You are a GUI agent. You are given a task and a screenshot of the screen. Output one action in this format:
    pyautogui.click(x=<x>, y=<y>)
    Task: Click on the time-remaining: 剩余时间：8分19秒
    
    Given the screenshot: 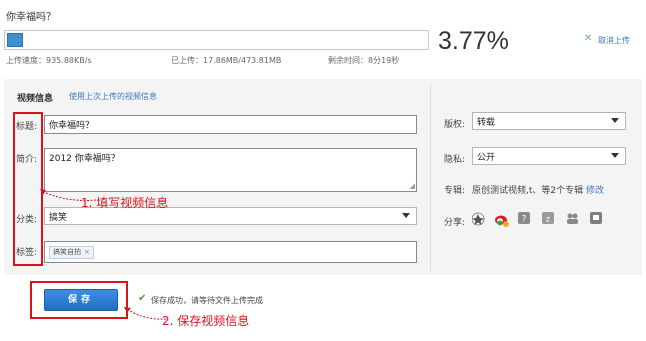 What is the action you would take?
    pyautogui.click(x=363, y=60)
    